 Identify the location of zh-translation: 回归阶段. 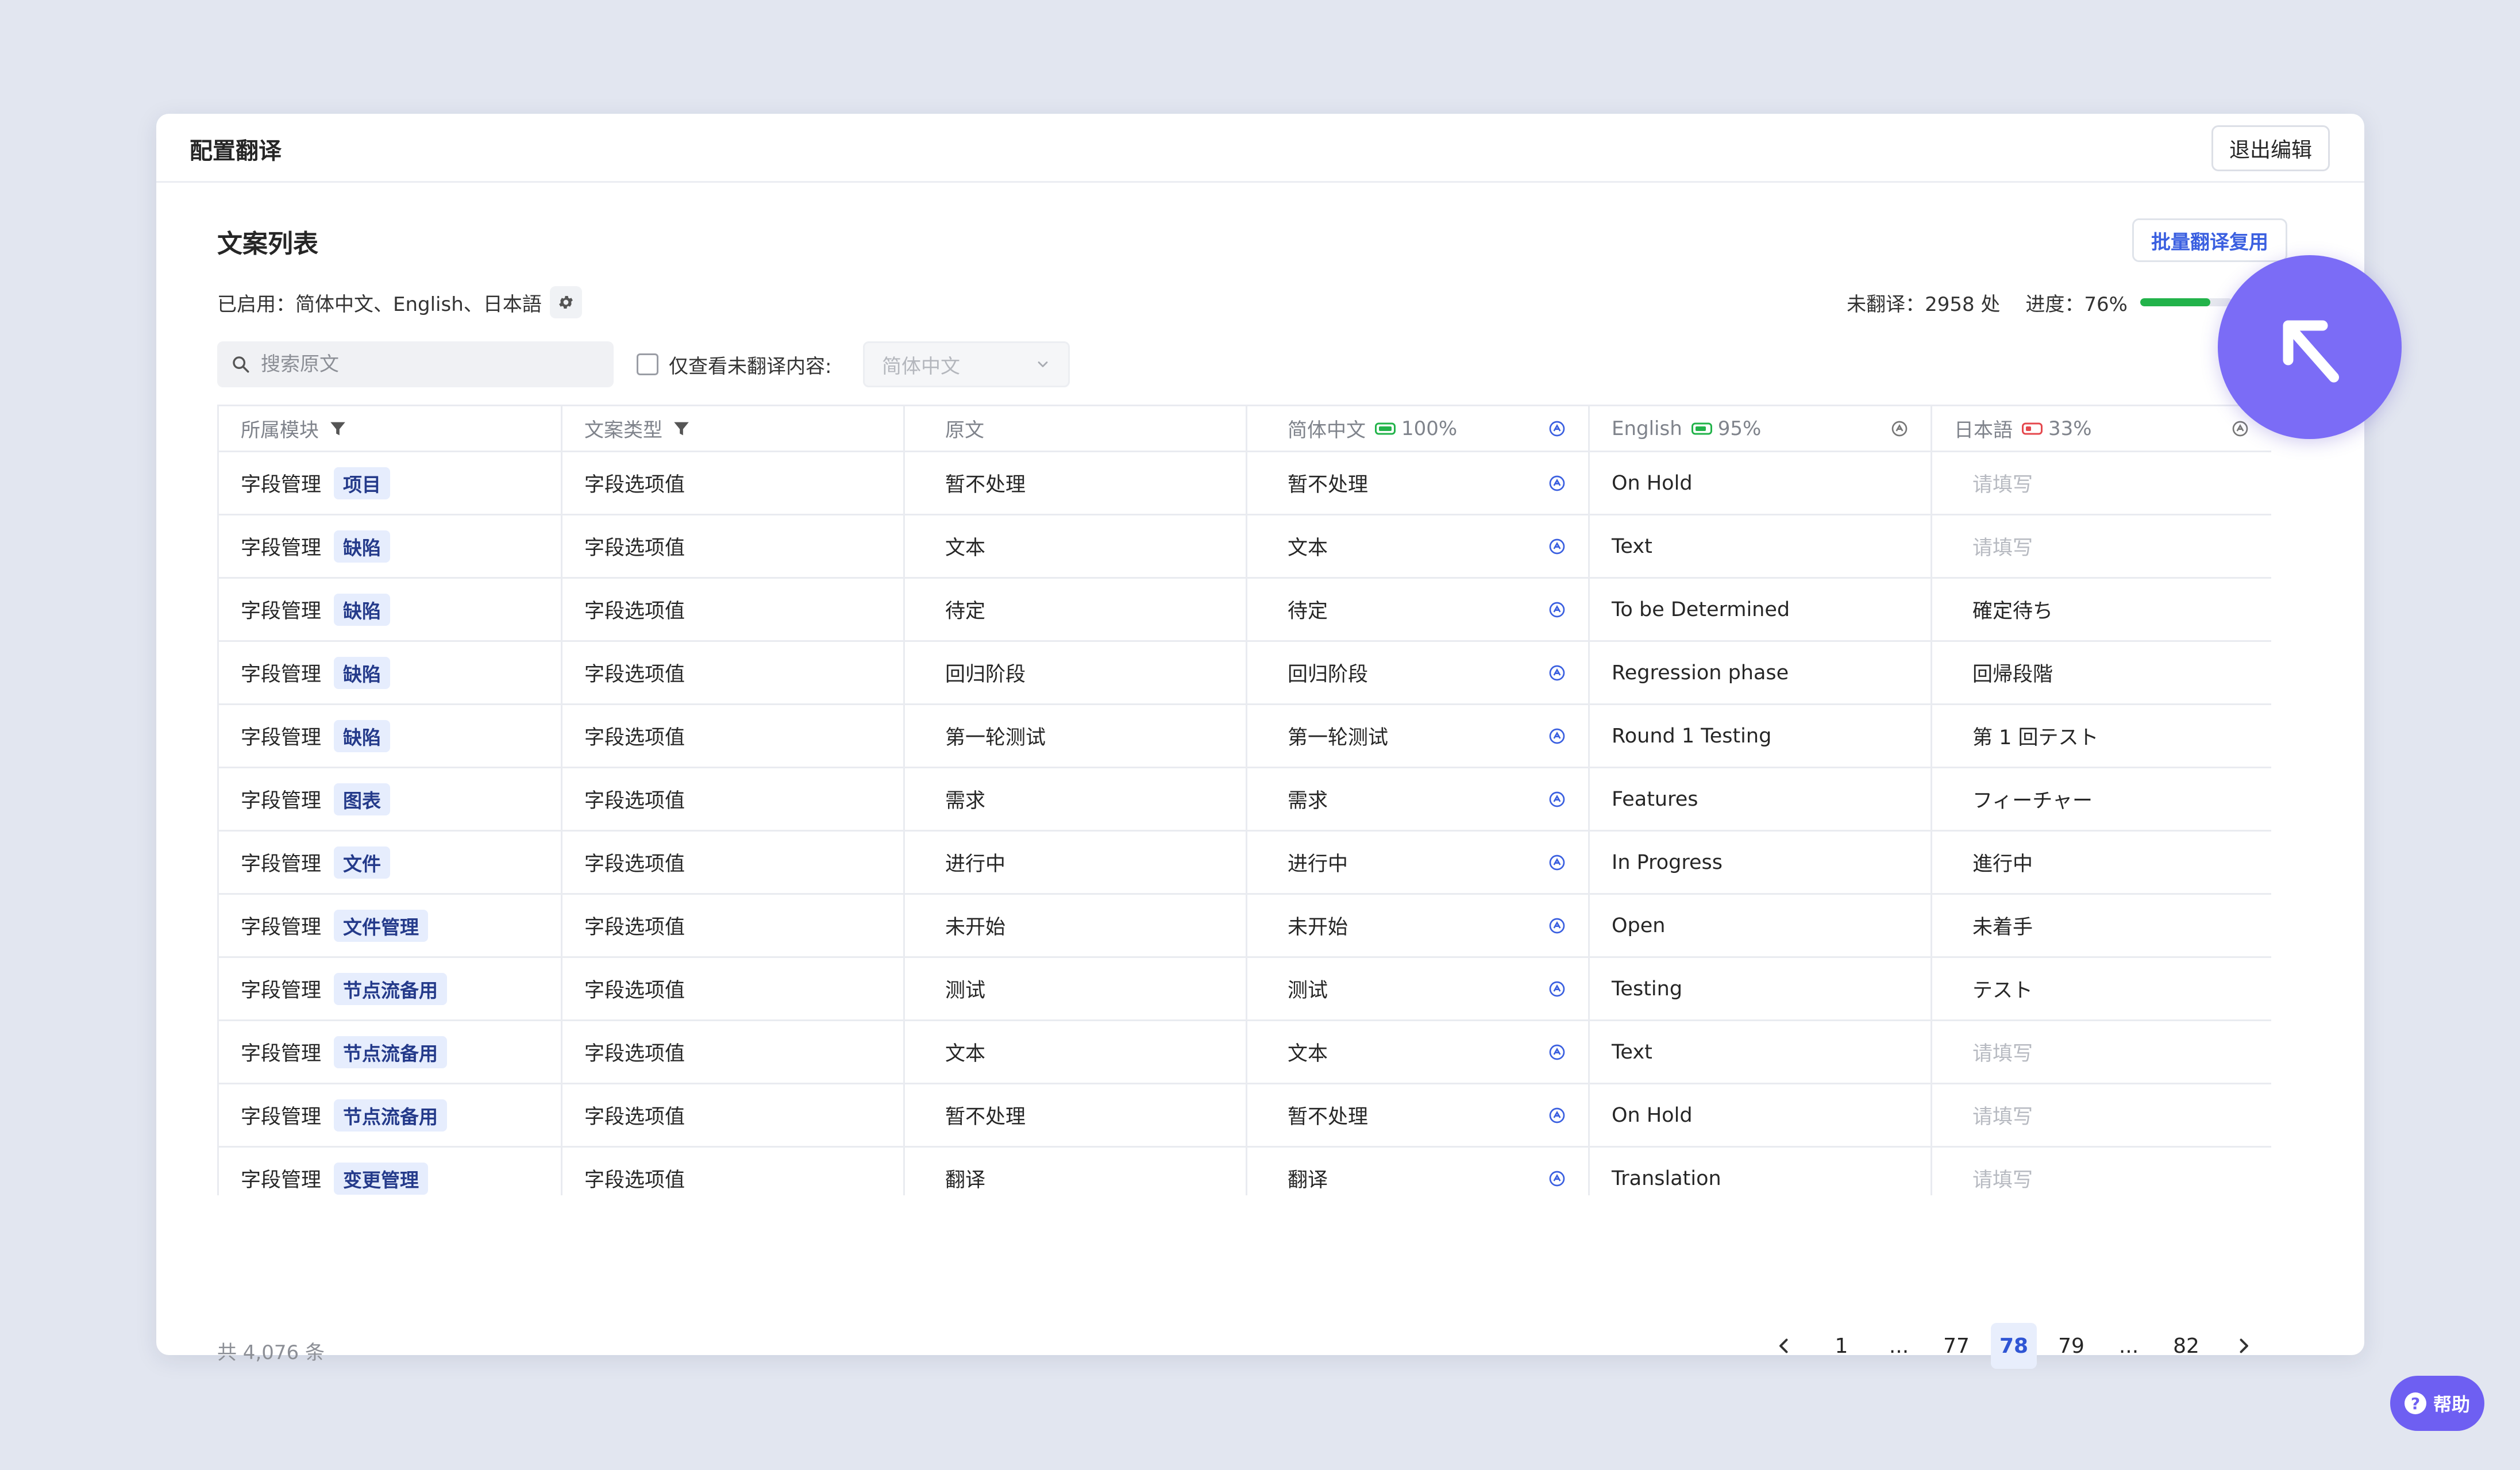
(1328, 674).